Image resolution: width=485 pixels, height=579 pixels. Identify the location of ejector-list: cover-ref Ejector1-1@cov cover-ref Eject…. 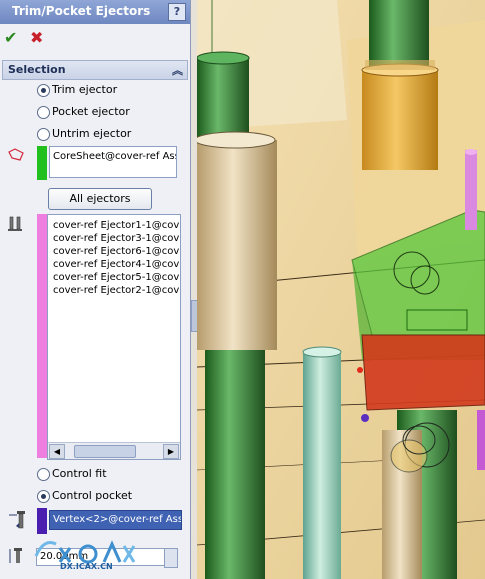
(114, 337).